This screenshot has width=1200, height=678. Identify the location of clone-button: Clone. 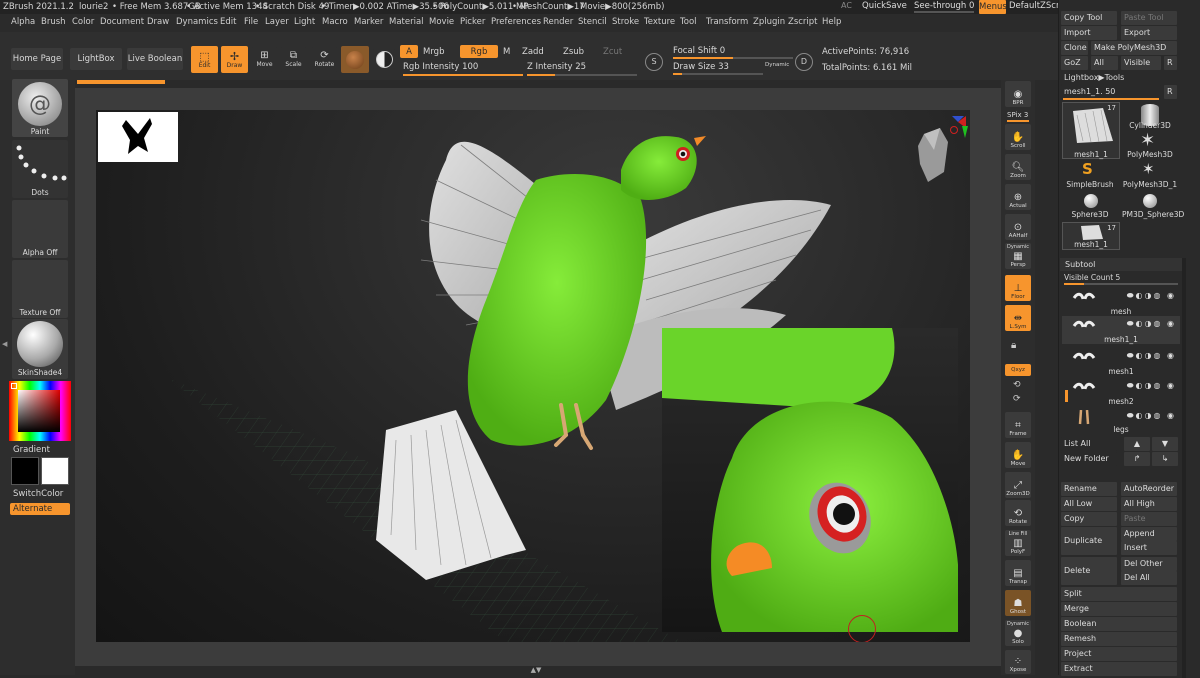
(1074, 48).